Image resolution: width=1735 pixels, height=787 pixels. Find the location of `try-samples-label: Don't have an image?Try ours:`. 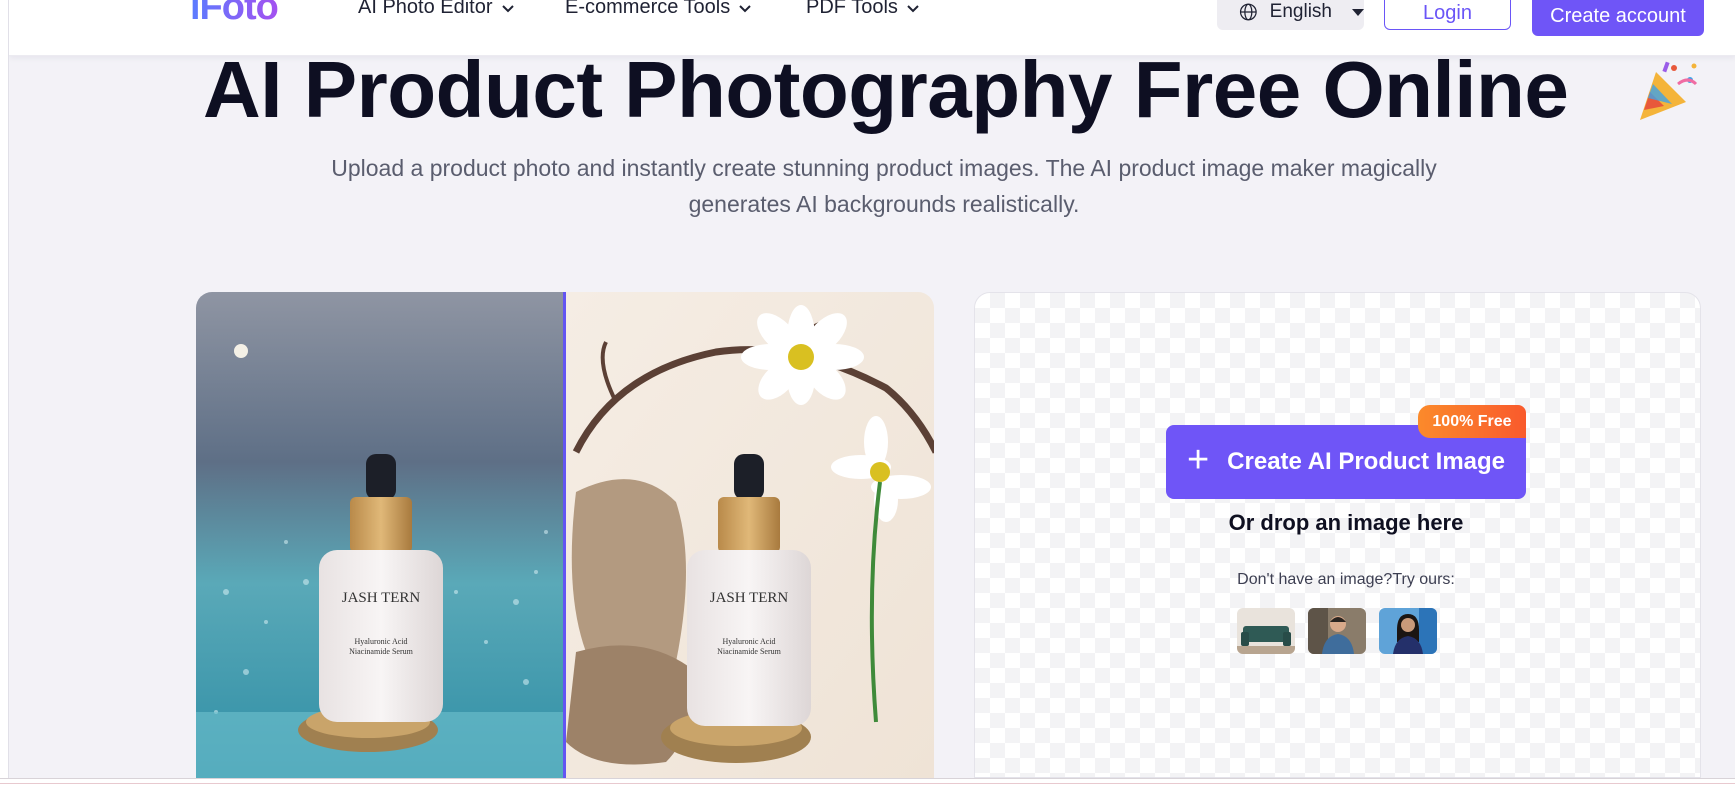

try-samples-label: Don't have an image?Try ours: is located at coordinates (1346, 579).